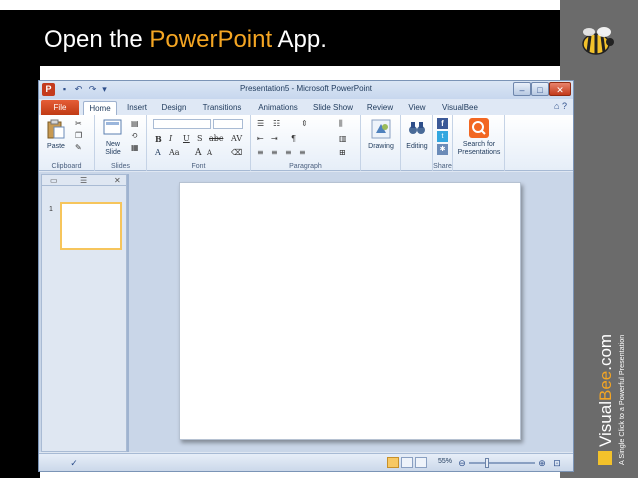 This screenshot has height=478, width=638. Describe the element at coordinates (445, 461) in the screenshot. I see `zoom-level: 55%` at that location.